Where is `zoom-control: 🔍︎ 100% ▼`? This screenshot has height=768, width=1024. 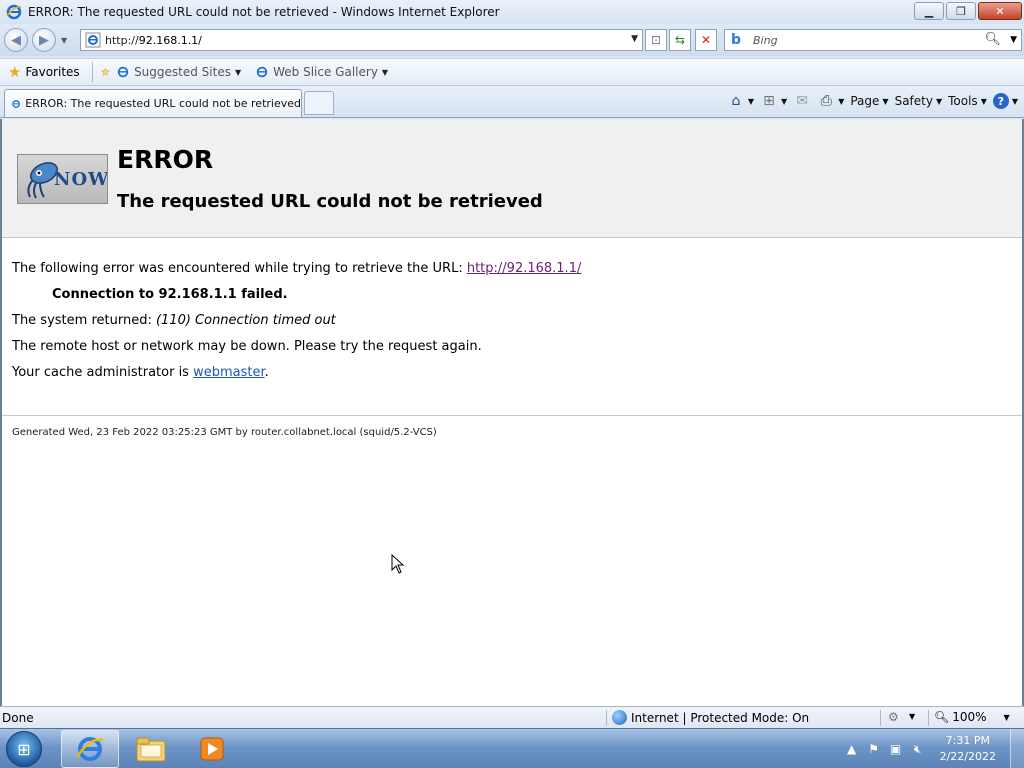
zoom-control: 🔍︎ 100% ▼ is located at coordinates (972, 717).